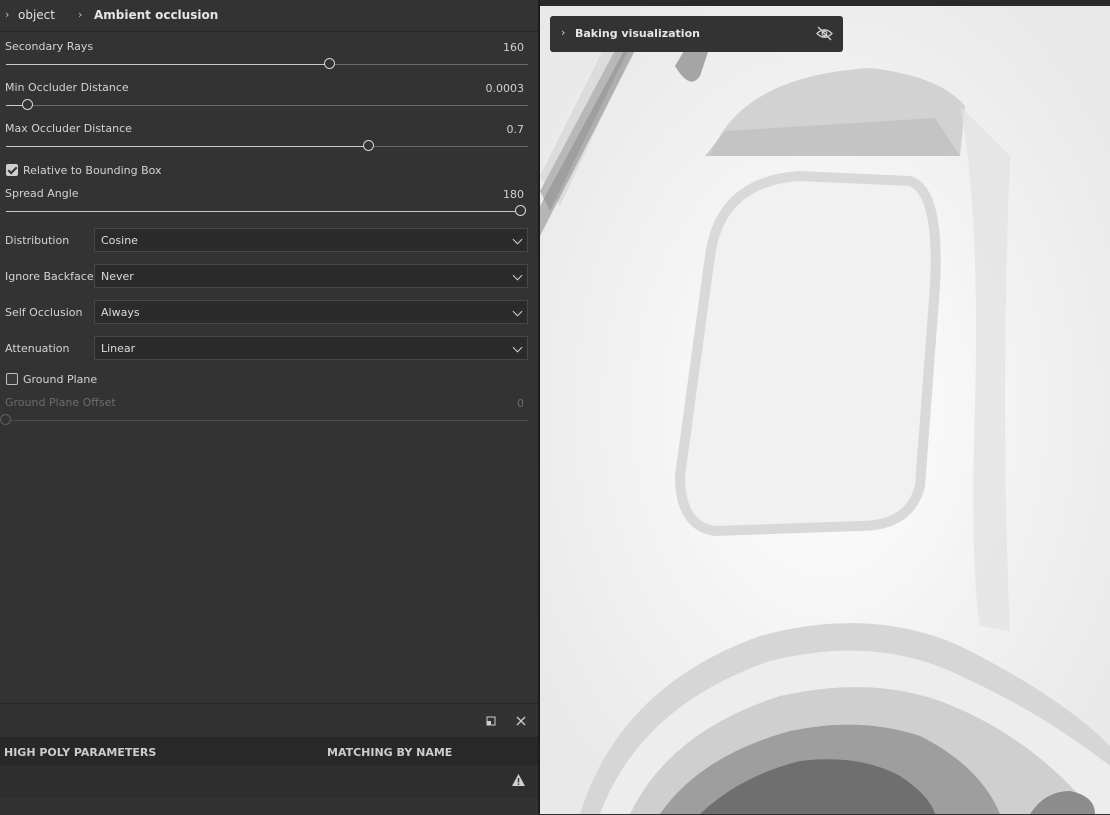 The image size is (1110, 815). What do you see at coordinates (80, 752) in the screenshot?
I see `high-poly-parameters-header: HIGH POLY PARAMETERS` at bounding box center [80, 752].